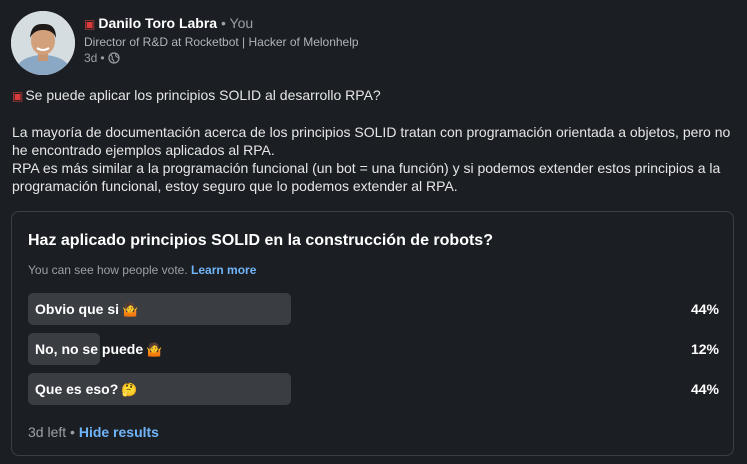 The width and height of the screenshot is (747, 464). I want to click on poll-option-2: No, no se puede 🤷 12%, so click(374, 349).